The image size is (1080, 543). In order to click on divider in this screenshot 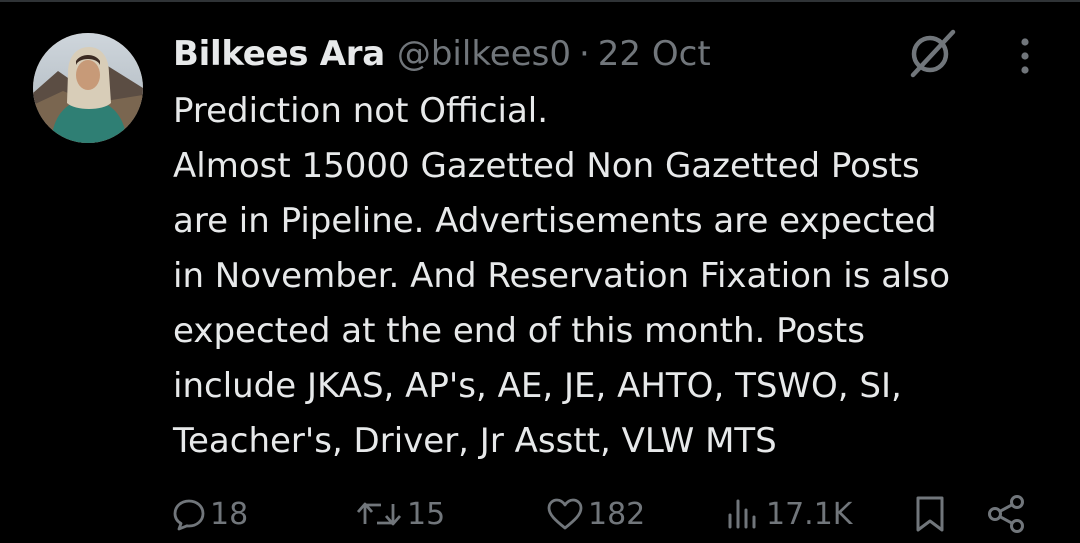, I will do `click(540, 1)`.